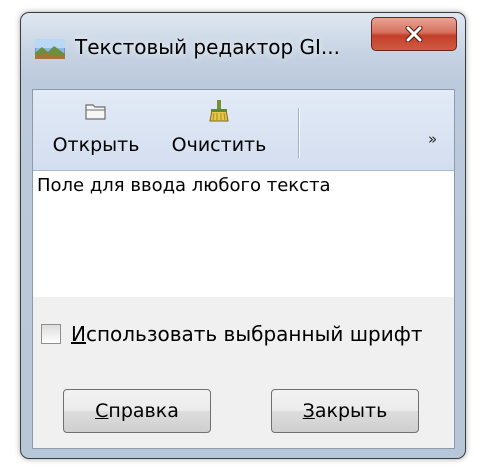  Describe the element at coordinates (96, 130) in the screenshot. I see `open-button: Открыть` at that location.